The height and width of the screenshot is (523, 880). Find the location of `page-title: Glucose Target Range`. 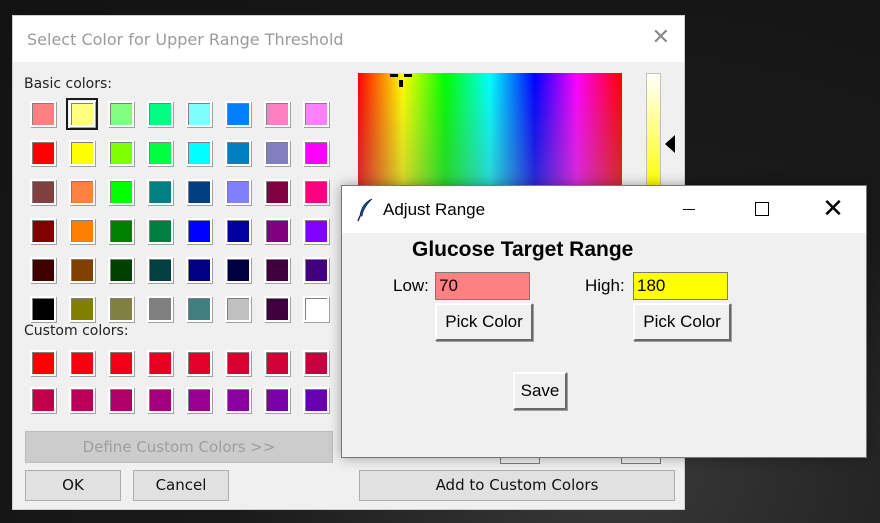

page-title: Glucose Target Range is located at coordinates (523, 249).